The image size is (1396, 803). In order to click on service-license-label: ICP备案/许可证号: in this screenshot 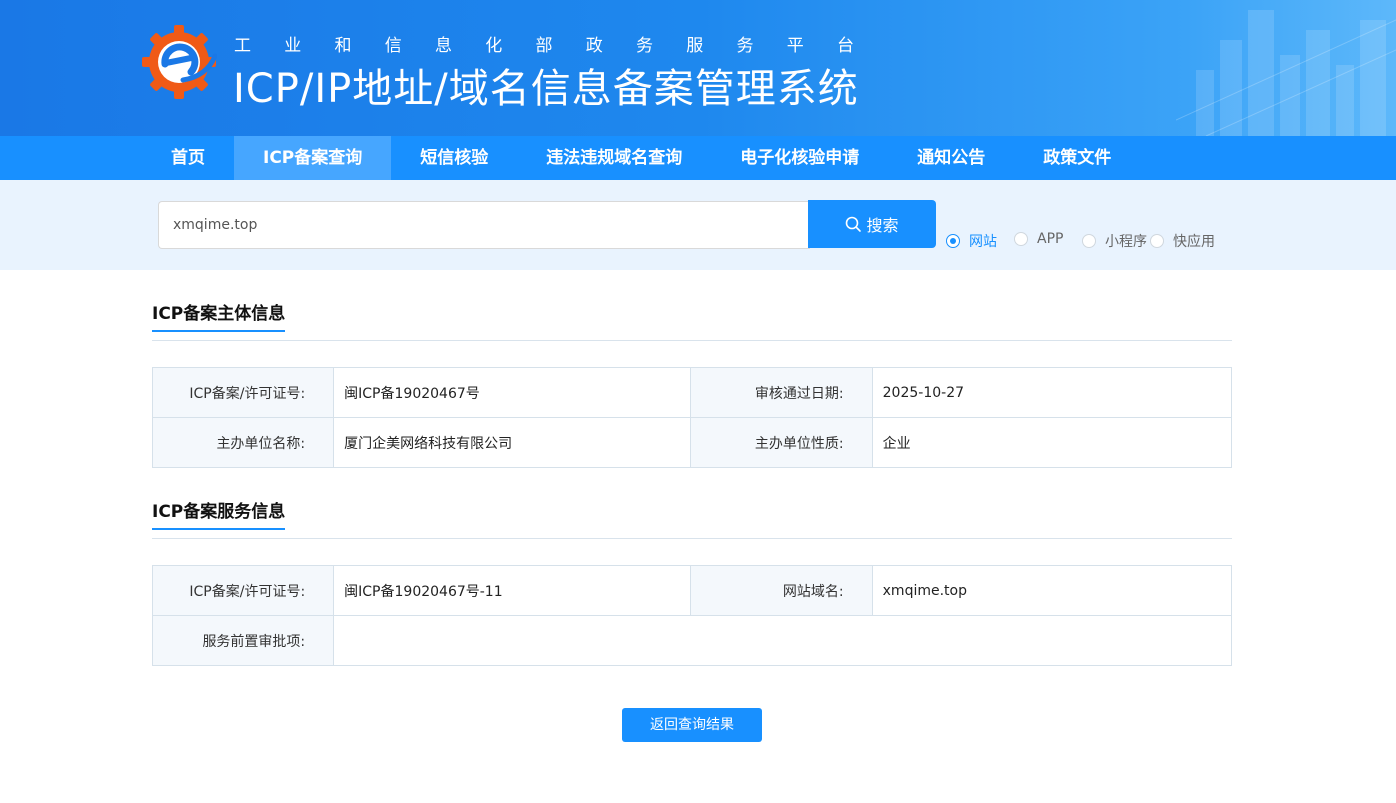, I will do `click(243, 590)`.